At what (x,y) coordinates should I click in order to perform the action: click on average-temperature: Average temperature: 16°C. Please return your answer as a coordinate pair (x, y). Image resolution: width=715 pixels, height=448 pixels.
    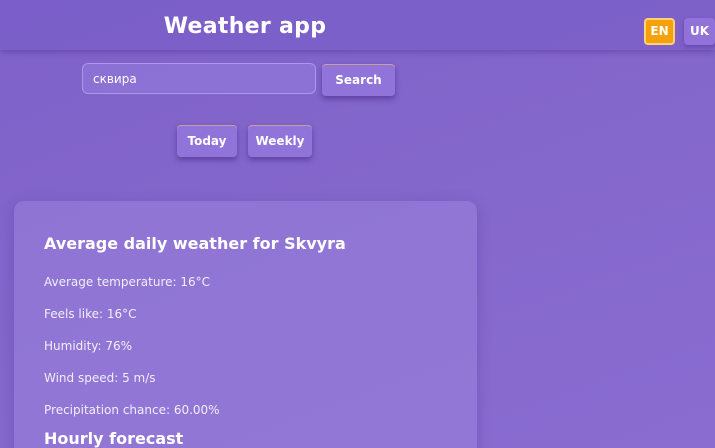
    Looking at the image, I should click on (127, 282).